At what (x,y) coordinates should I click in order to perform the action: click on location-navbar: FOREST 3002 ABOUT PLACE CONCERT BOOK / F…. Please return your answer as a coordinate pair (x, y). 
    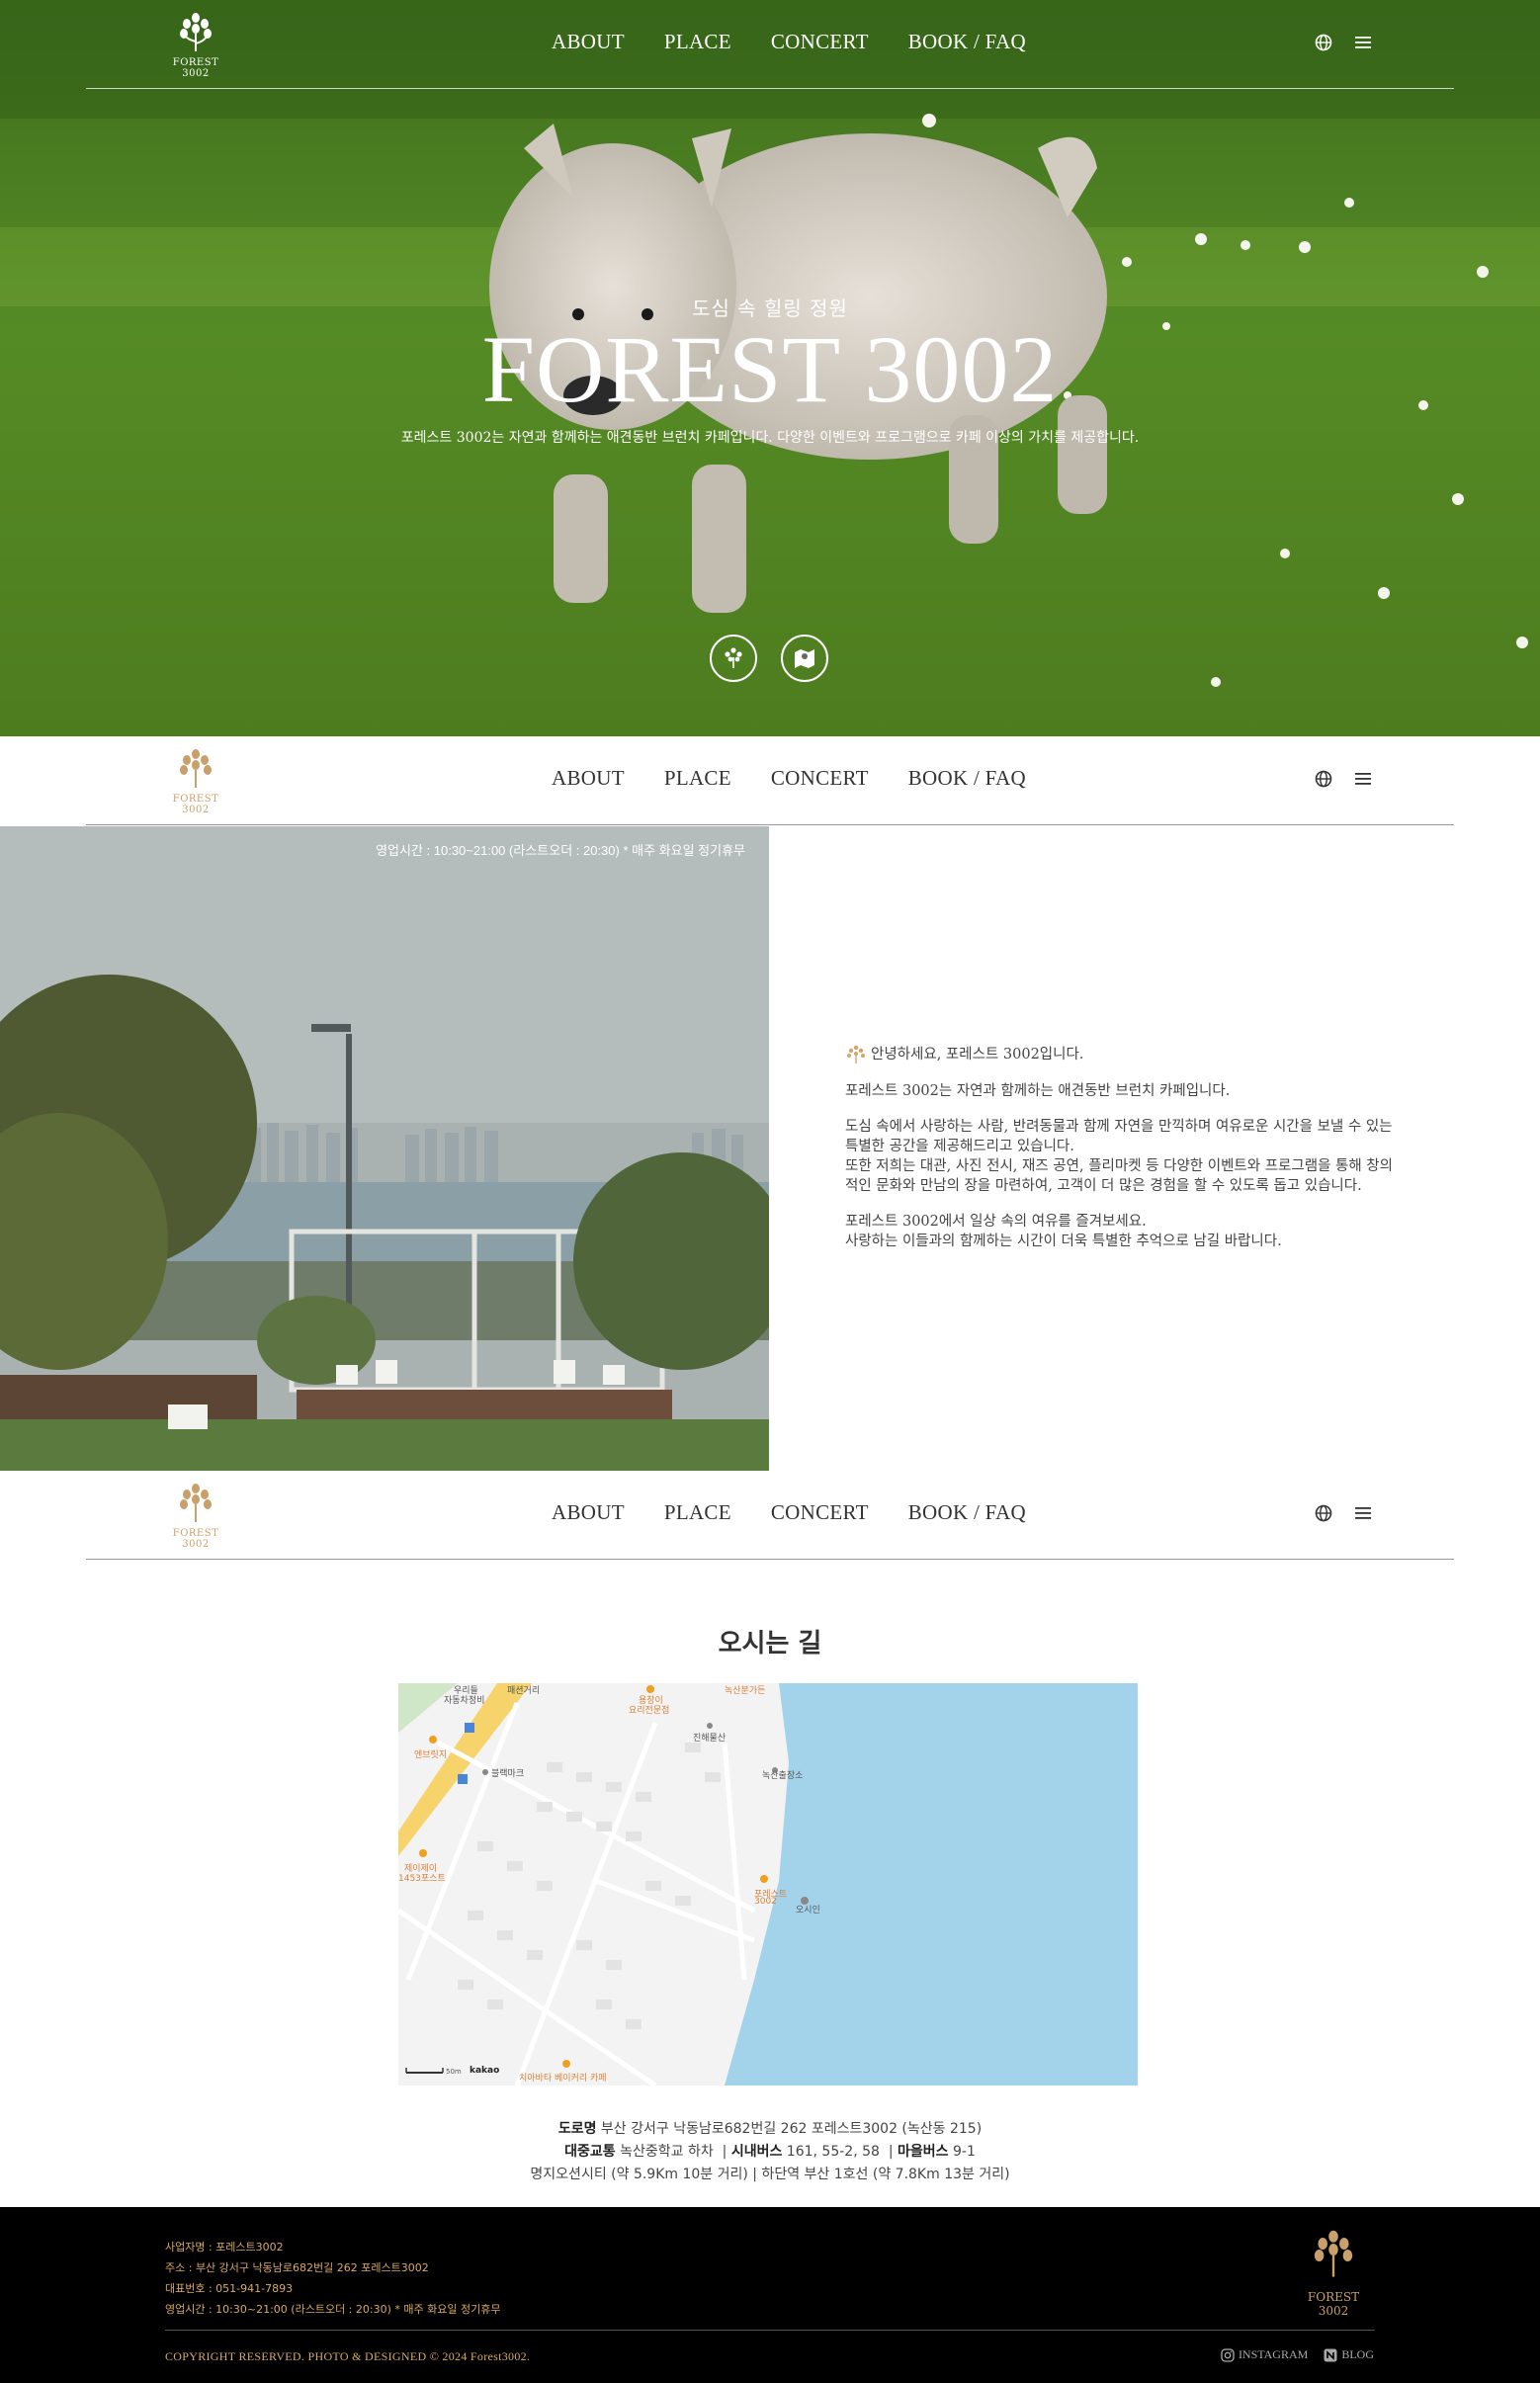
    Looking at the image, I should click on (770, 1515).